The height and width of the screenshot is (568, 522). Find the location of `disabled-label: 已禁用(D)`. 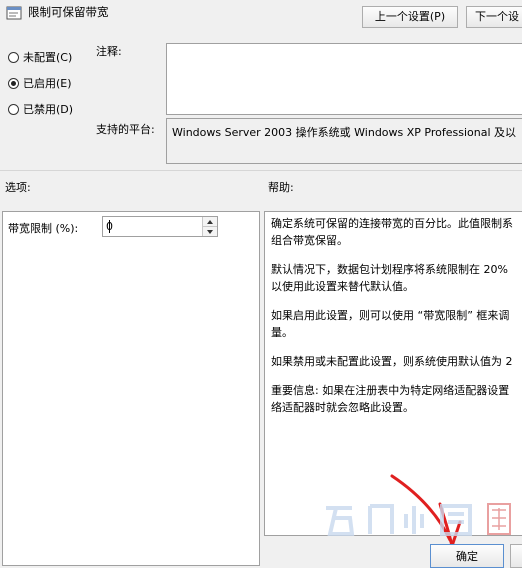

disabled-label: 已禁用(D) is located at coordinates (48, 109).